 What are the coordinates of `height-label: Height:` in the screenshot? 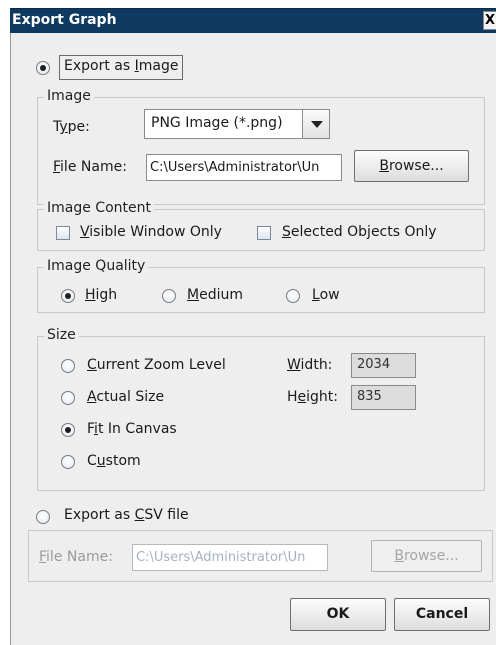 It's located at (313, 397).